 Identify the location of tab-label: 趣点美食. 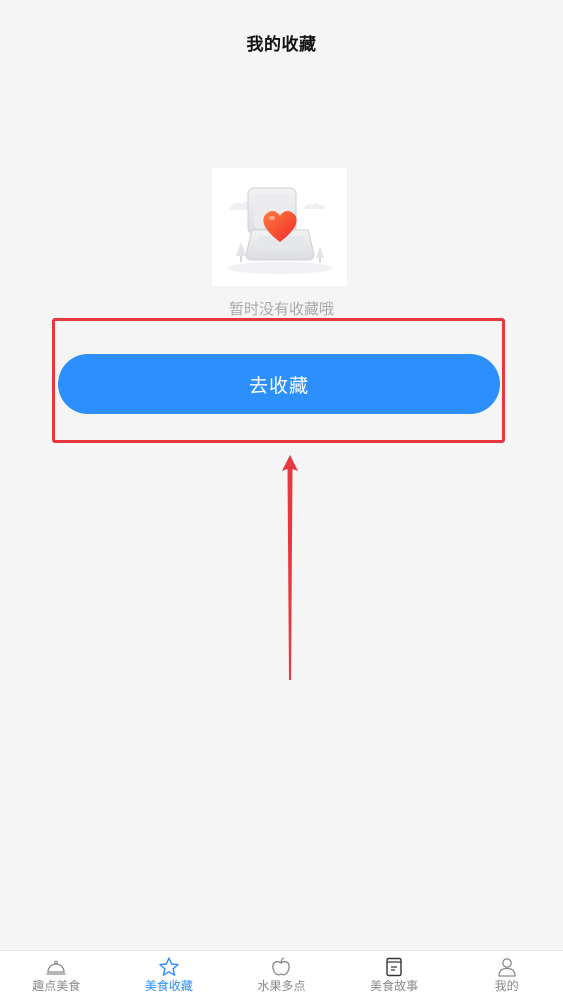
(56, 986).